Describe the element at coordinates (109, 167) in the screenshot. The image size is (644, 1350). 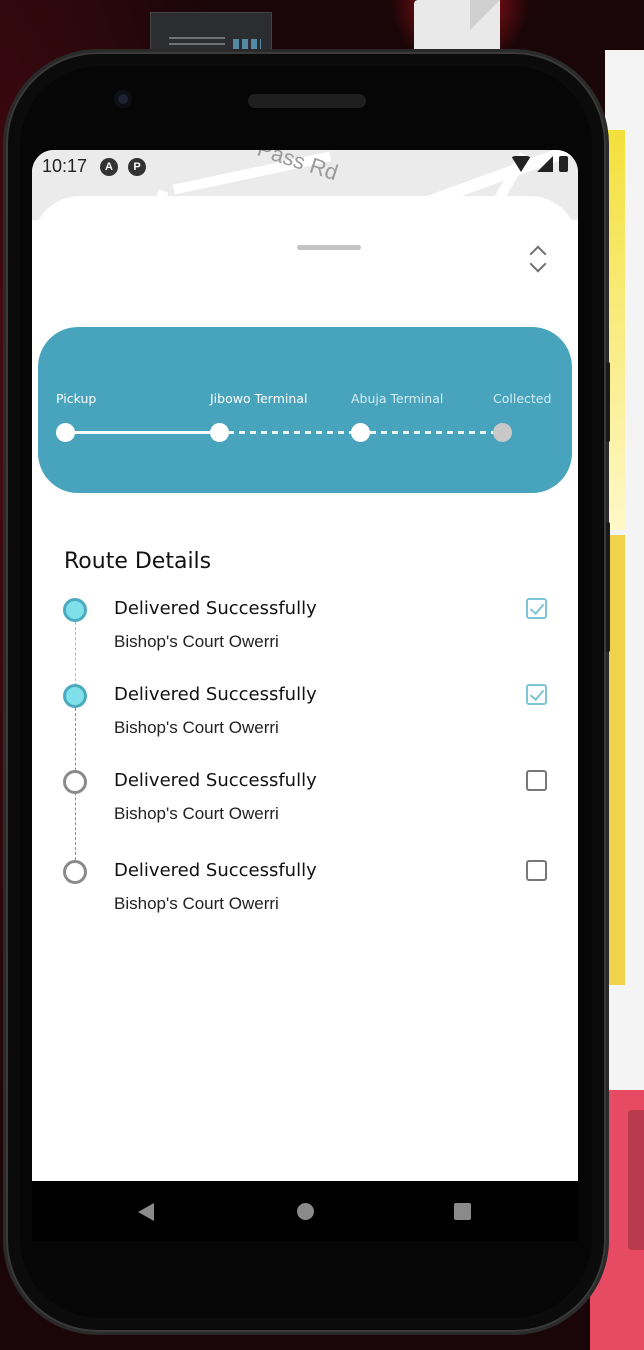
I see `notification-icon: A` at that location.